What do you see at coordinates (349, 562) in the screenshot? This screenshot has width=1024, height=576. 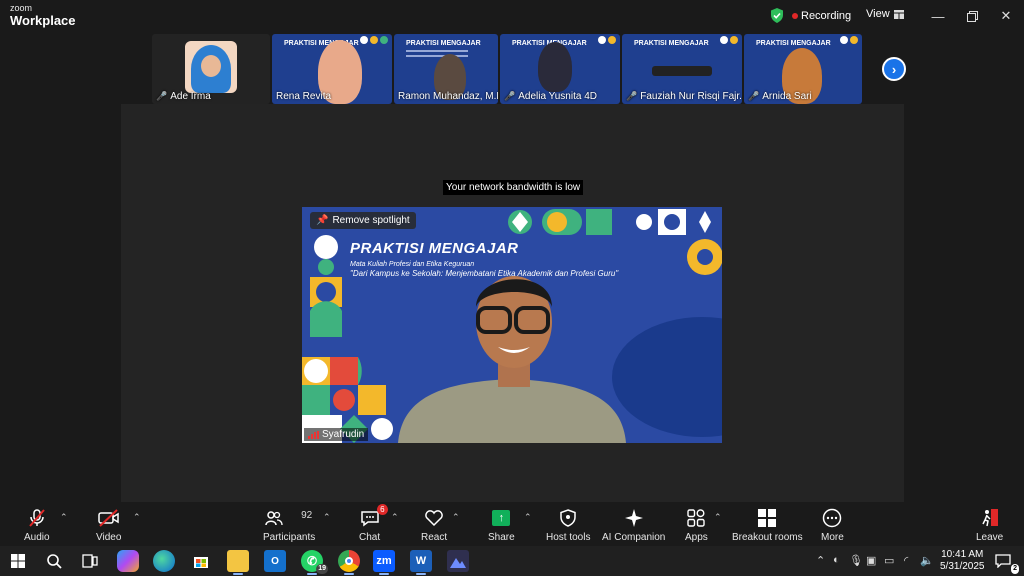 I see `chrome-icon` at bounding box center [349, 562].